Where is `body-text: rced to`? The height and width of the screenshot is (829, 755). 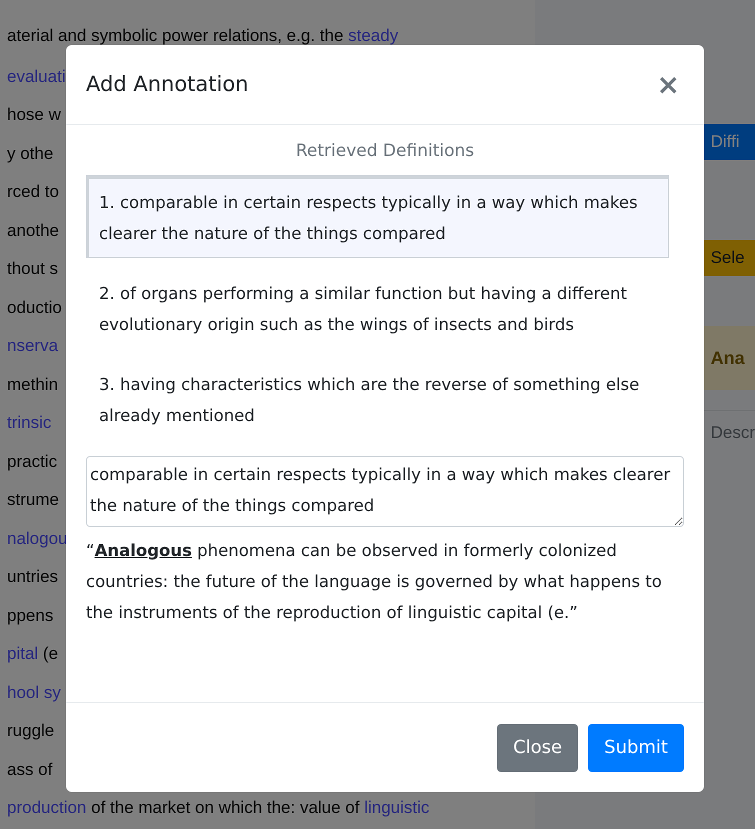 body-text: rced to is located at coordinates (33, 192).